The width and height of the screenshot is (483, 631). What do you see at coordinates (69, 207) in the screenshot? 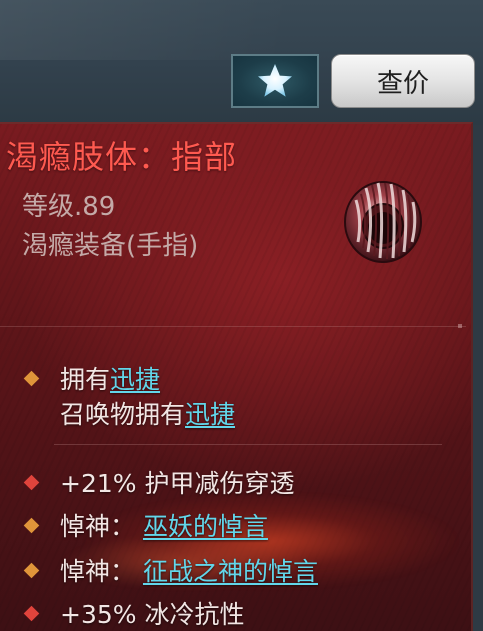
I see `item-level: 等级.89` at bounding box center [69, 207].